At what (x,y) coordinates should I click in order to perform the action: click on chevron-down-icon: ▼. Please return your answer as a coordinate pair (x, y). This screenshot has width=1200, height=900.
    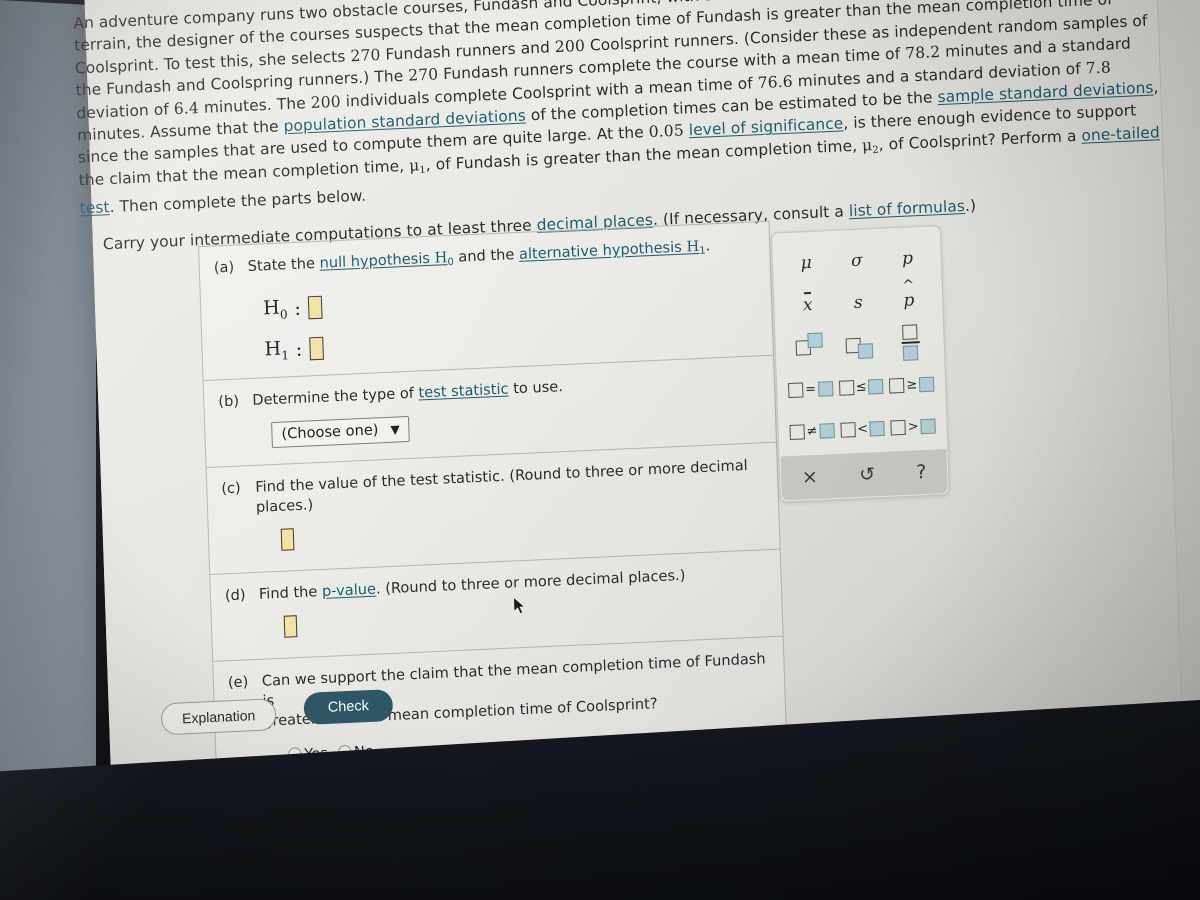
    Looking at the image, I should click on (395, 429).